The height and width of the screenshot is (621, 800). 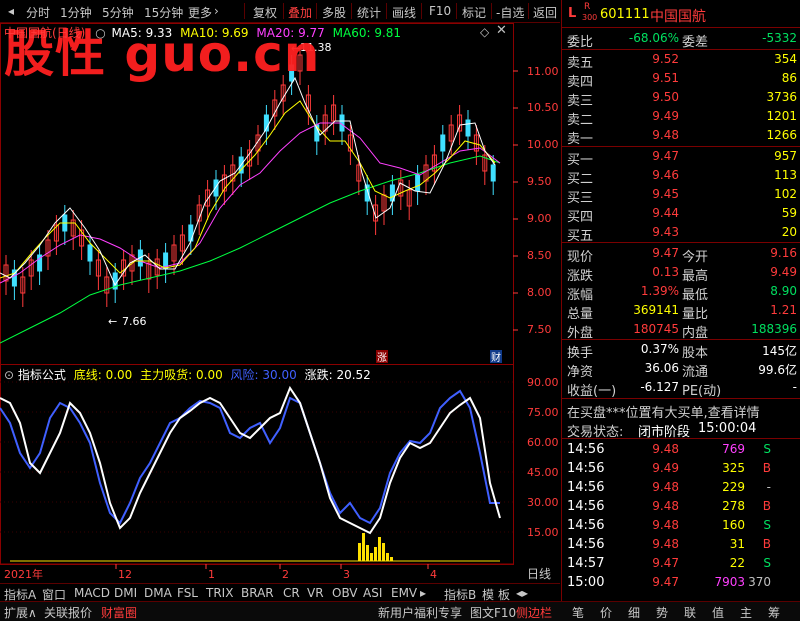 I want to click on low-price-label: 7.66, so click(x=134, y=321).